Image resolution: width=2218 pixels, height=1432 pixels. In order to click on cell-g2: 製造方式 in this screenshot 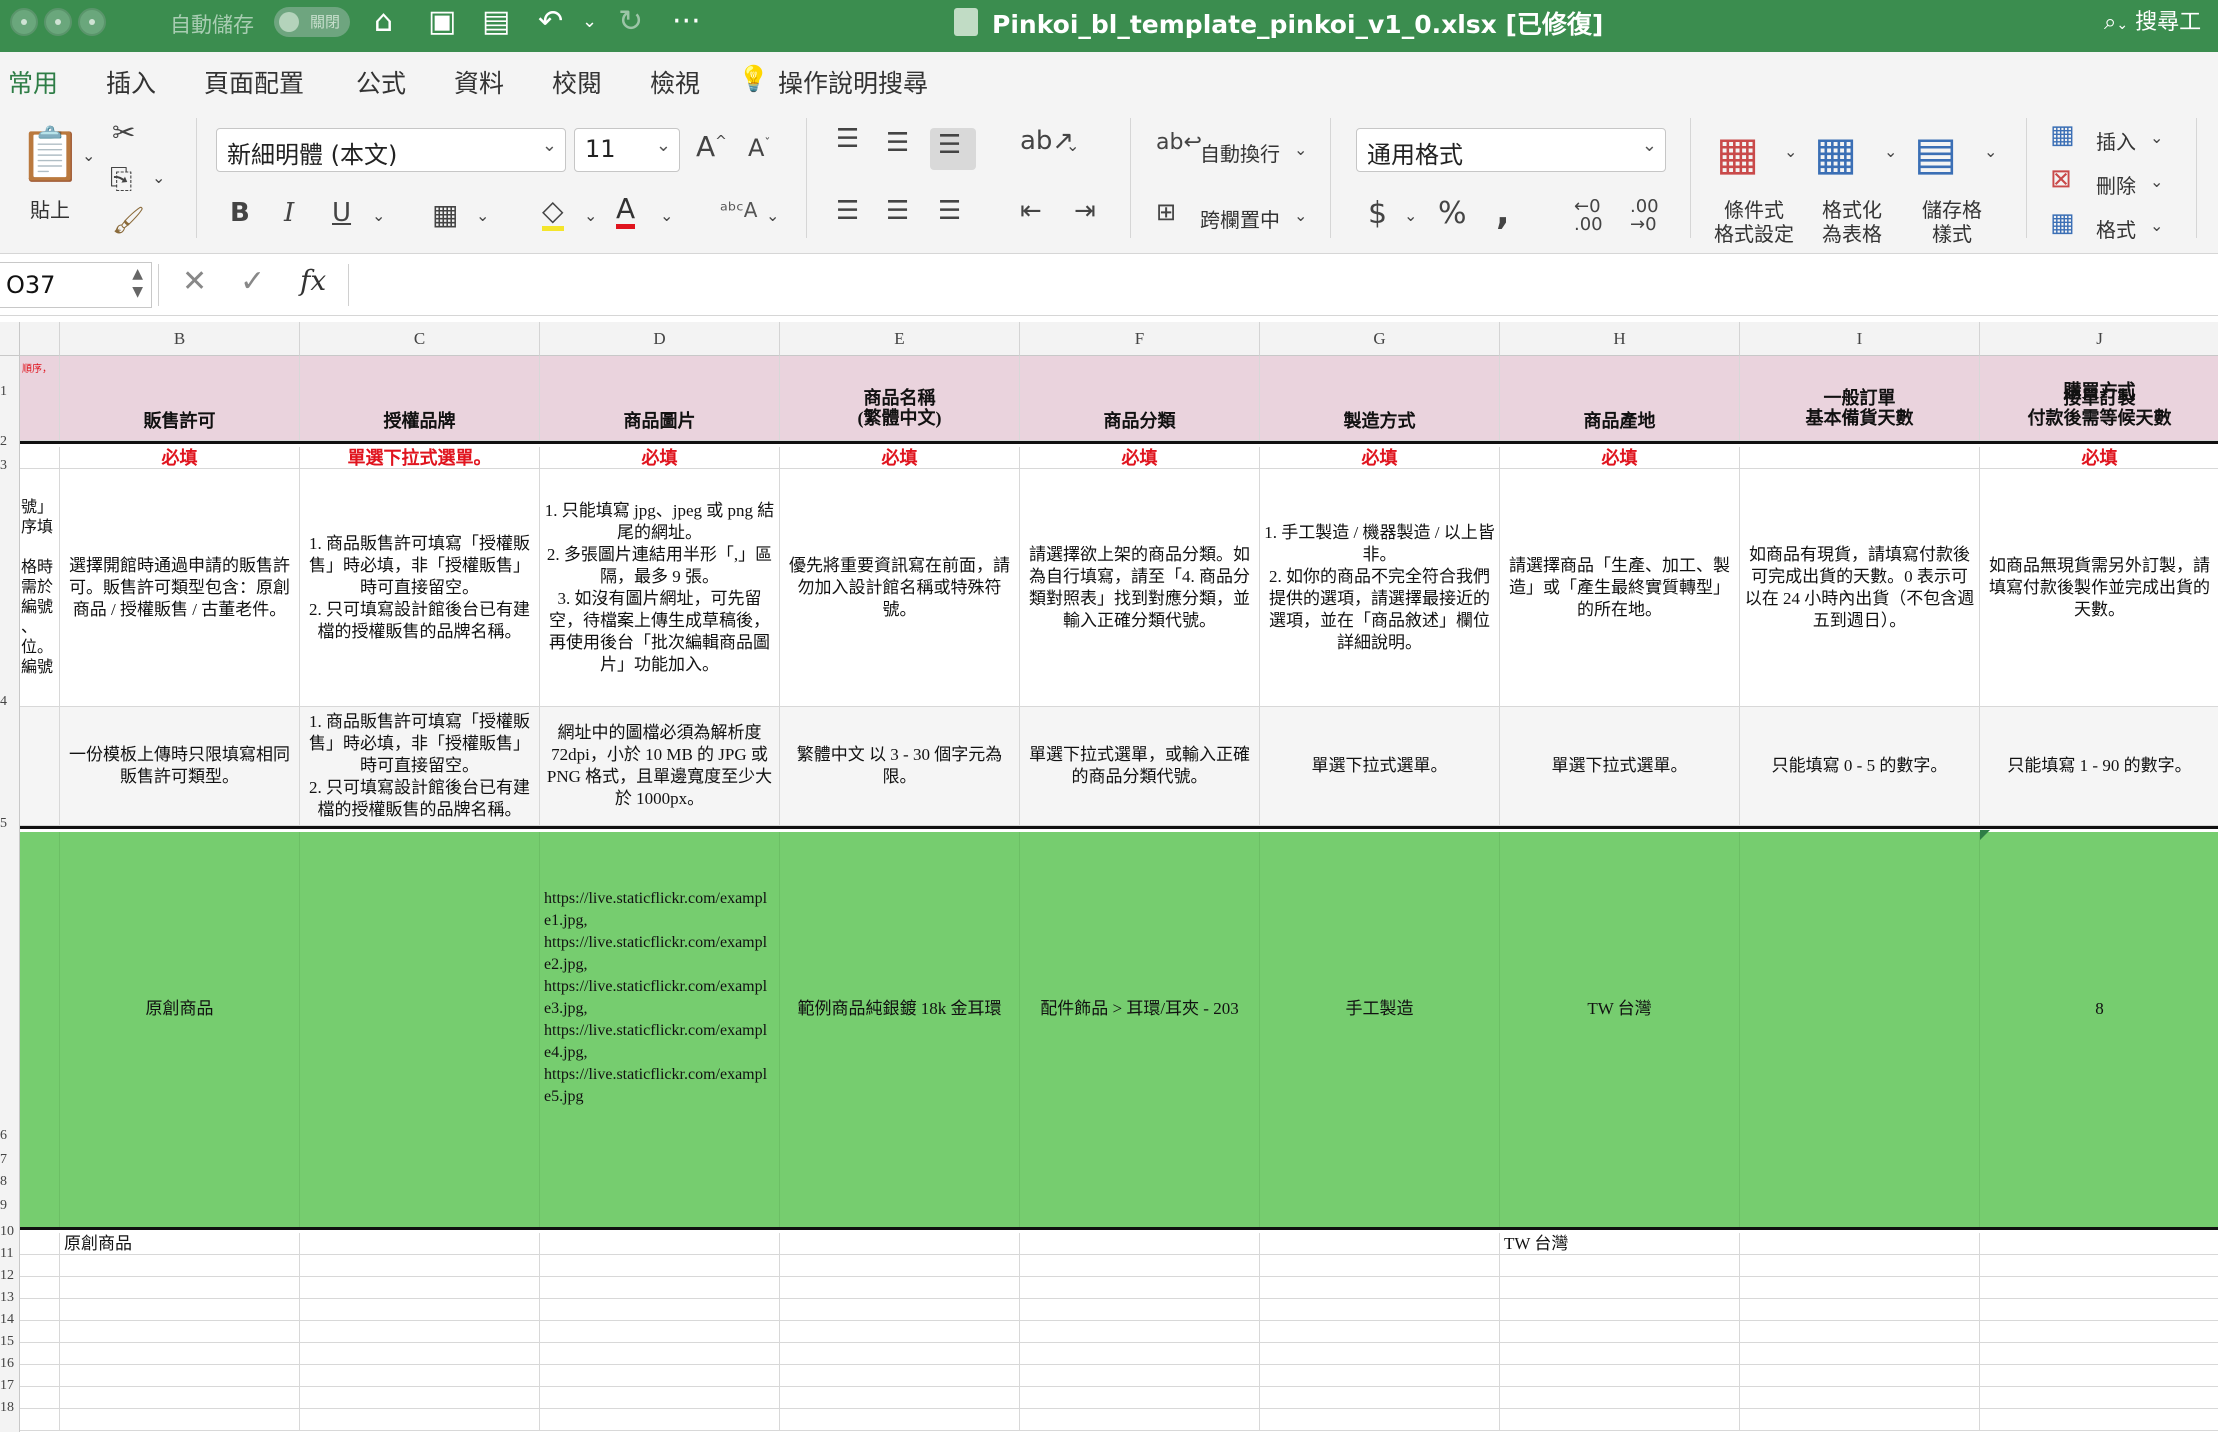, I will do `click(1380, 421)`.